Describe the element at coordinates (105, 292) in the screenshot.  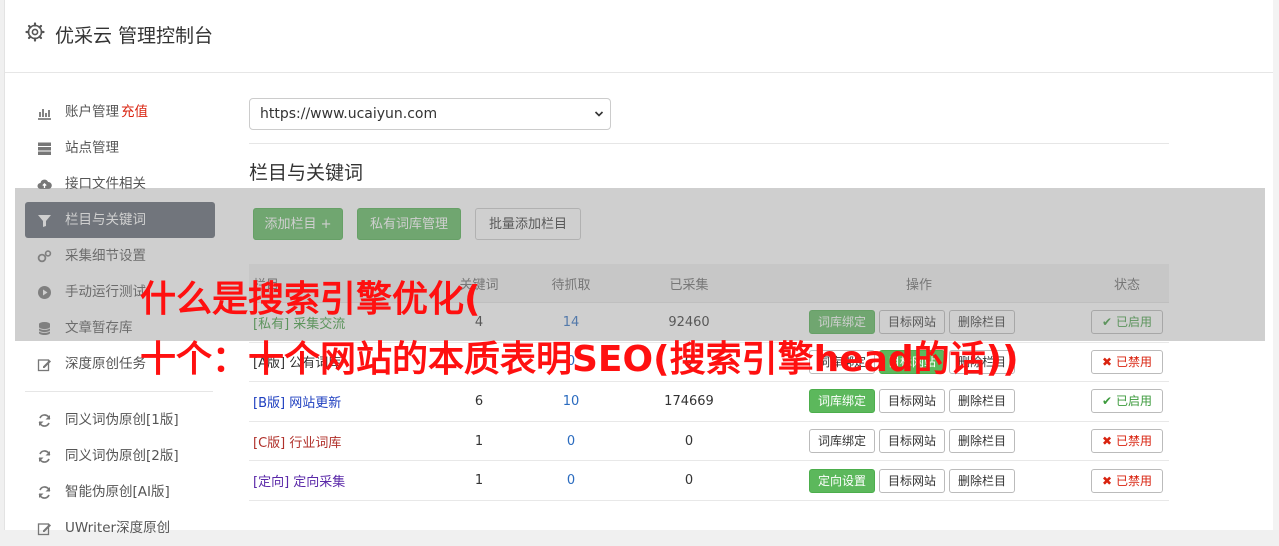
I see `sidebar-item-label: 手动运行测试` at that location.